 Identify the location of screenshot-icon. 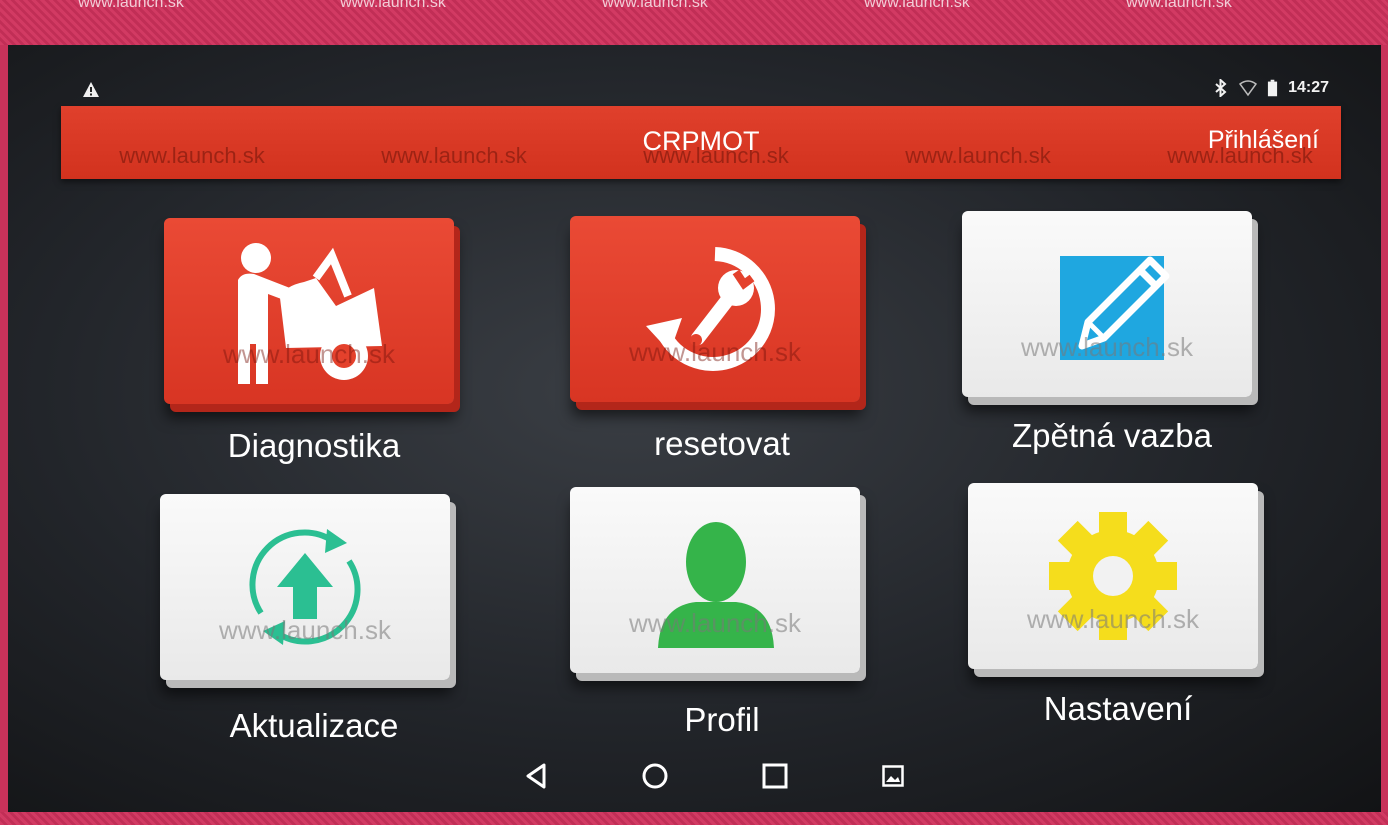
(893, 776).